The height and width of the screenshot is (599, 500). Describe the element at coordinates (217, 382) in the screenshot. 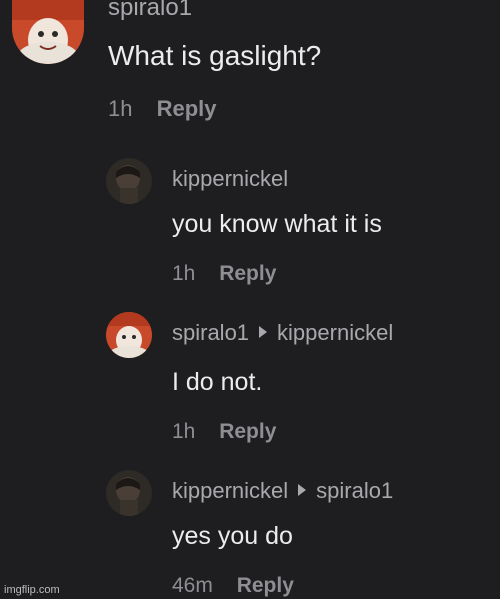

I see `comment-text: I do not.` at that location.